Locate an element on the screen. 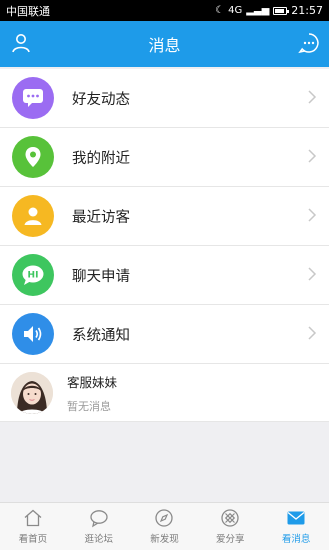  hi-bubble-icon: HI is located at coordinates (33, 275).